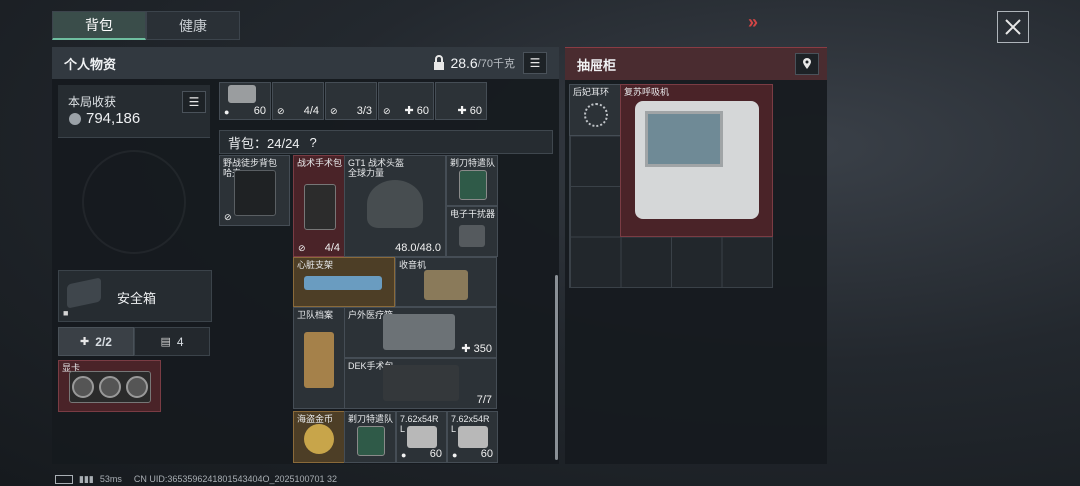 This screenshot has height=486, width=1080. What do you see at coordinates (351, 101) in the screenshot?
I see `top-slot-3: ⊘ 3/3` at bounding box center [351, 101].